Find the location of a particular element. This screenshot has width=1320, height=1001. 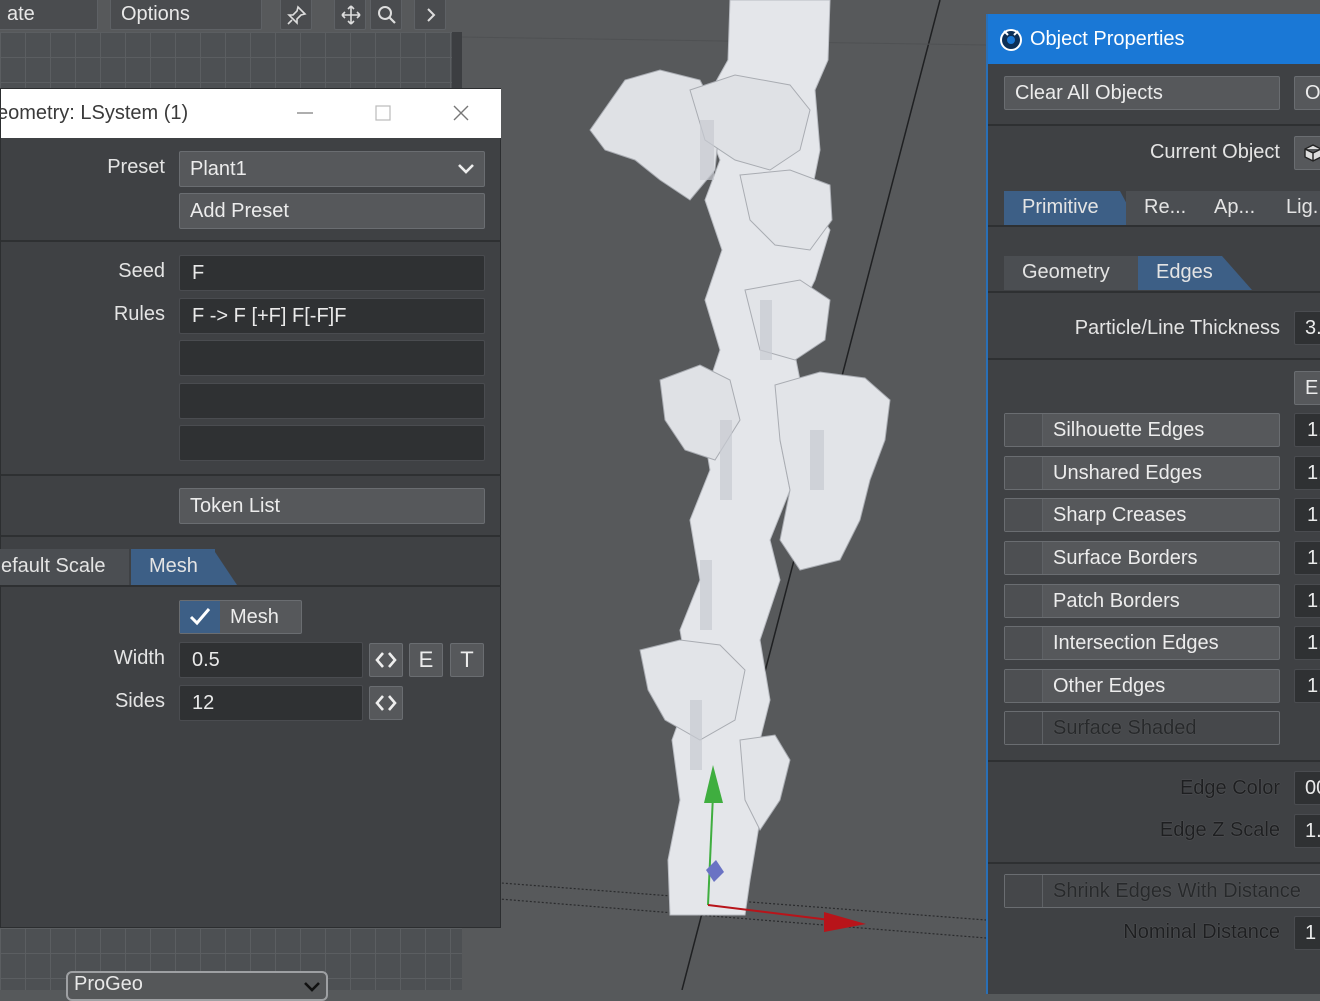

tab-primitive: Primitive is located at coordinates (1062, 208).